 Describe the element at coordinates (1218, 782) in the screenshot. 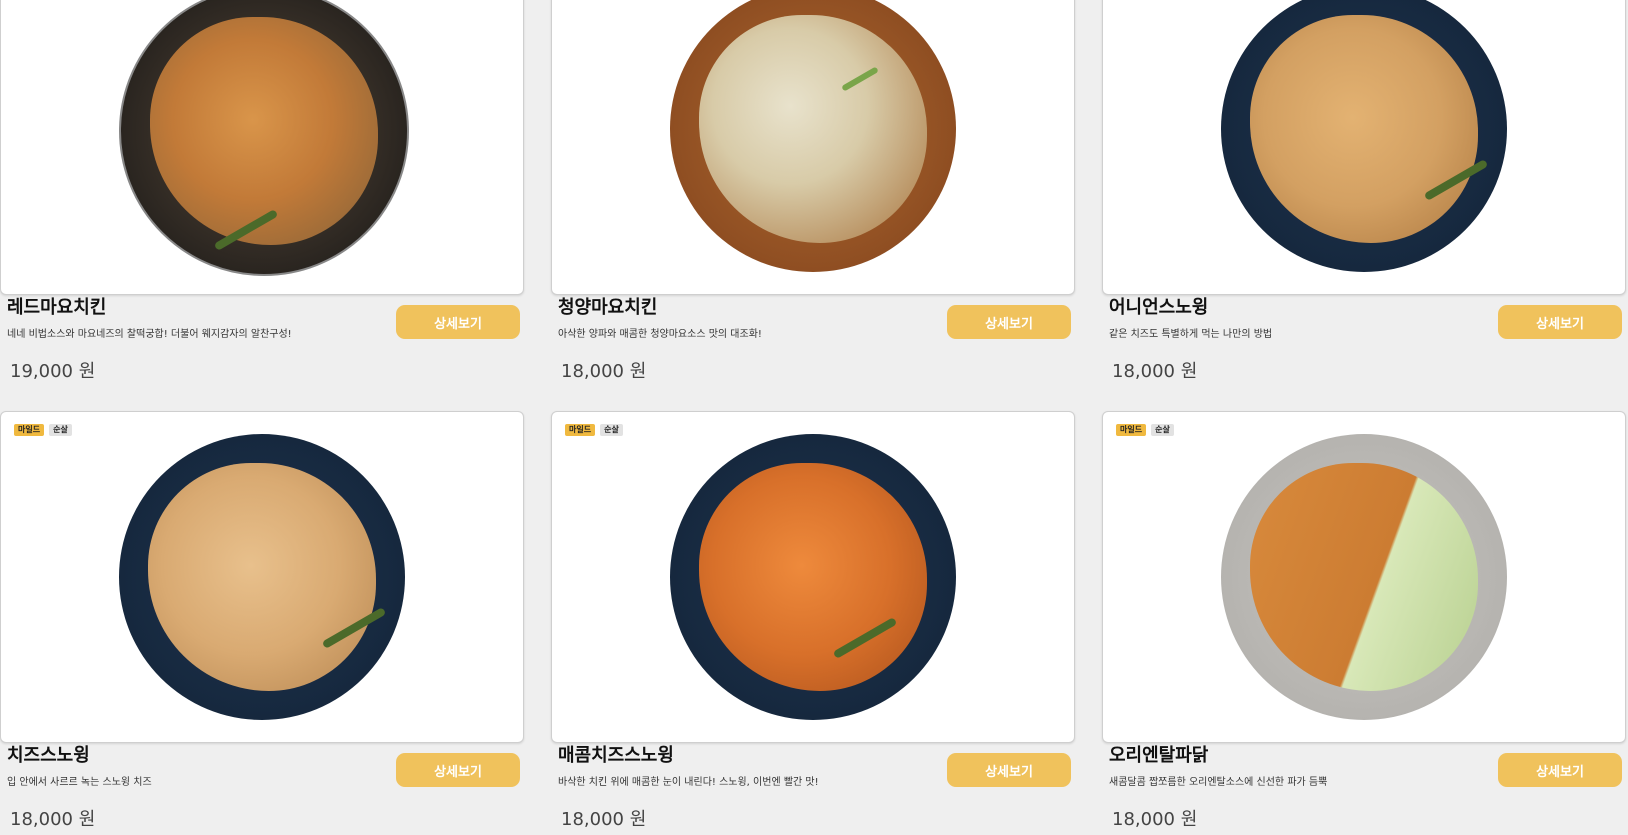

I see `menu-description: 새콤달콤 짭쪼름한 오리엔탈소스에 신선한 파가 듬뿍` at that location.